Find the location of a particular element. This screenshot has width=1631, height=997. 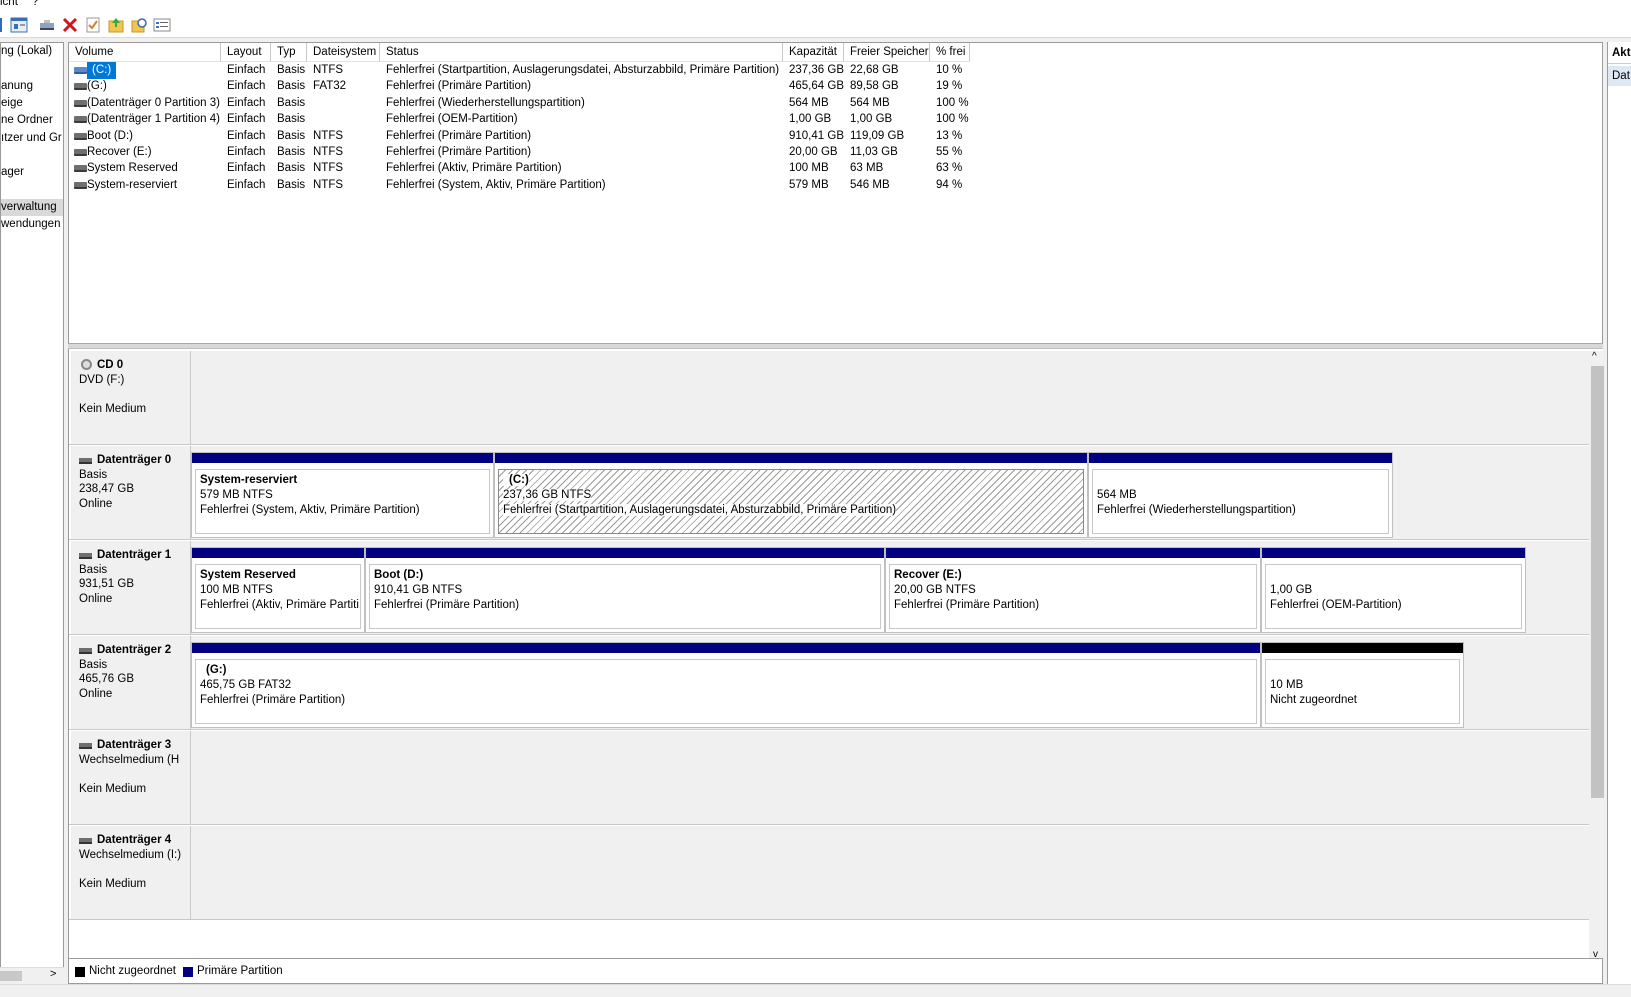

partition-size: 1,00 GB is located at coordinates (1291, 590).